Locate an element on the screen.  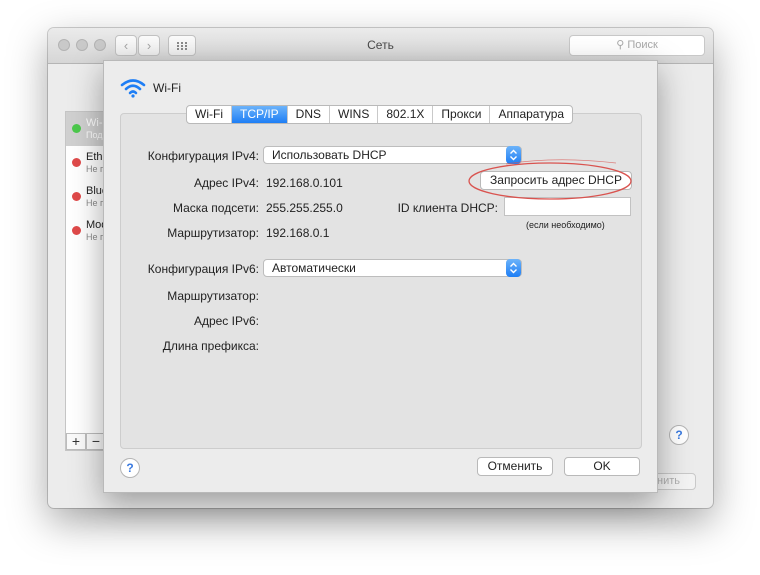
search-field: ⚲ Поиск is located at coordinates (637, 45).